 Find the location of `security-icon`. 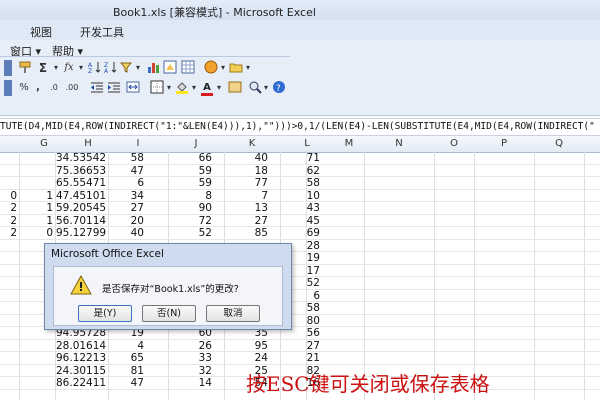

security-icon is located at coordinates (211, 68).